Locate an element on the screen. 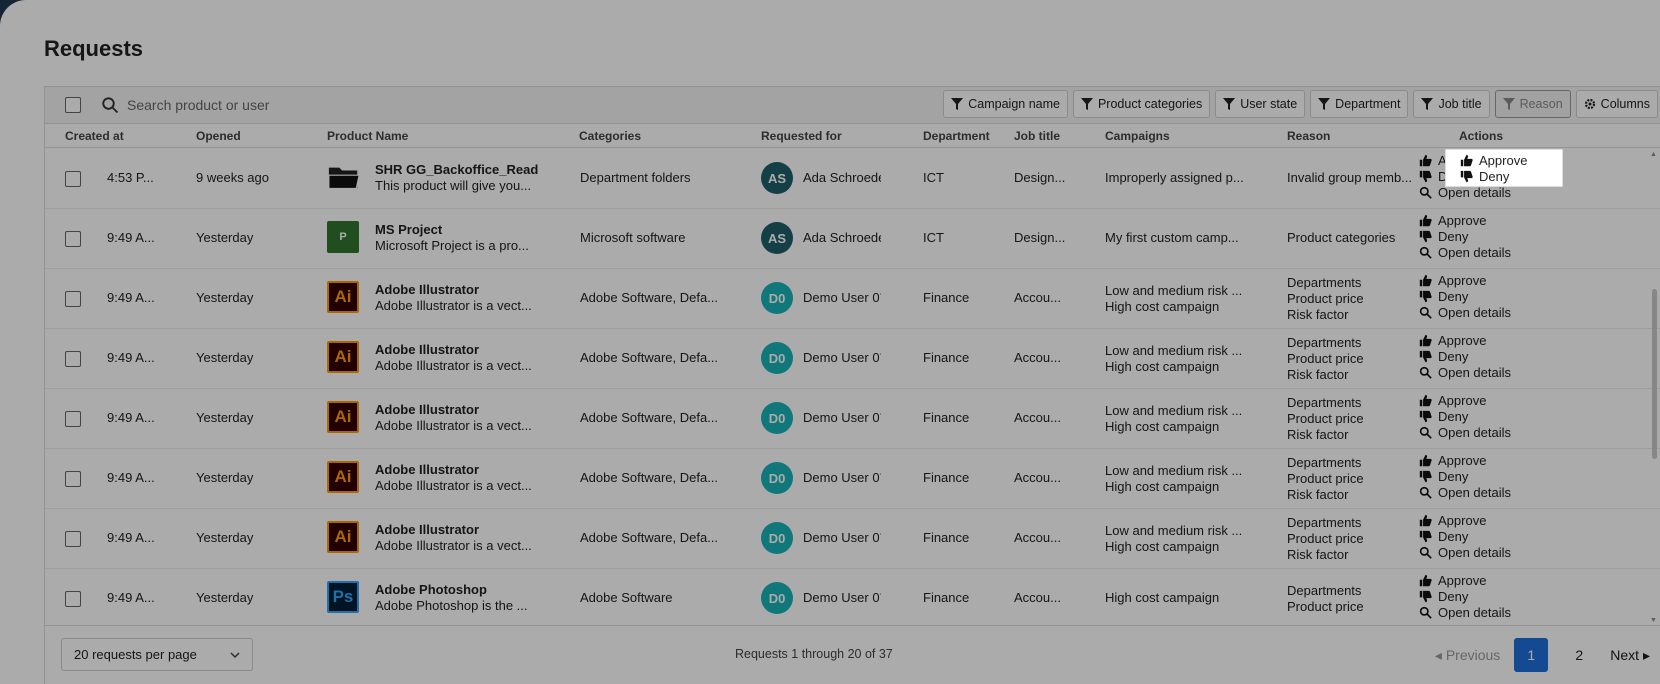 The height and width of the screenshot is (684, 1660). search-box: Search product or user is located at coordinates (185, 105).